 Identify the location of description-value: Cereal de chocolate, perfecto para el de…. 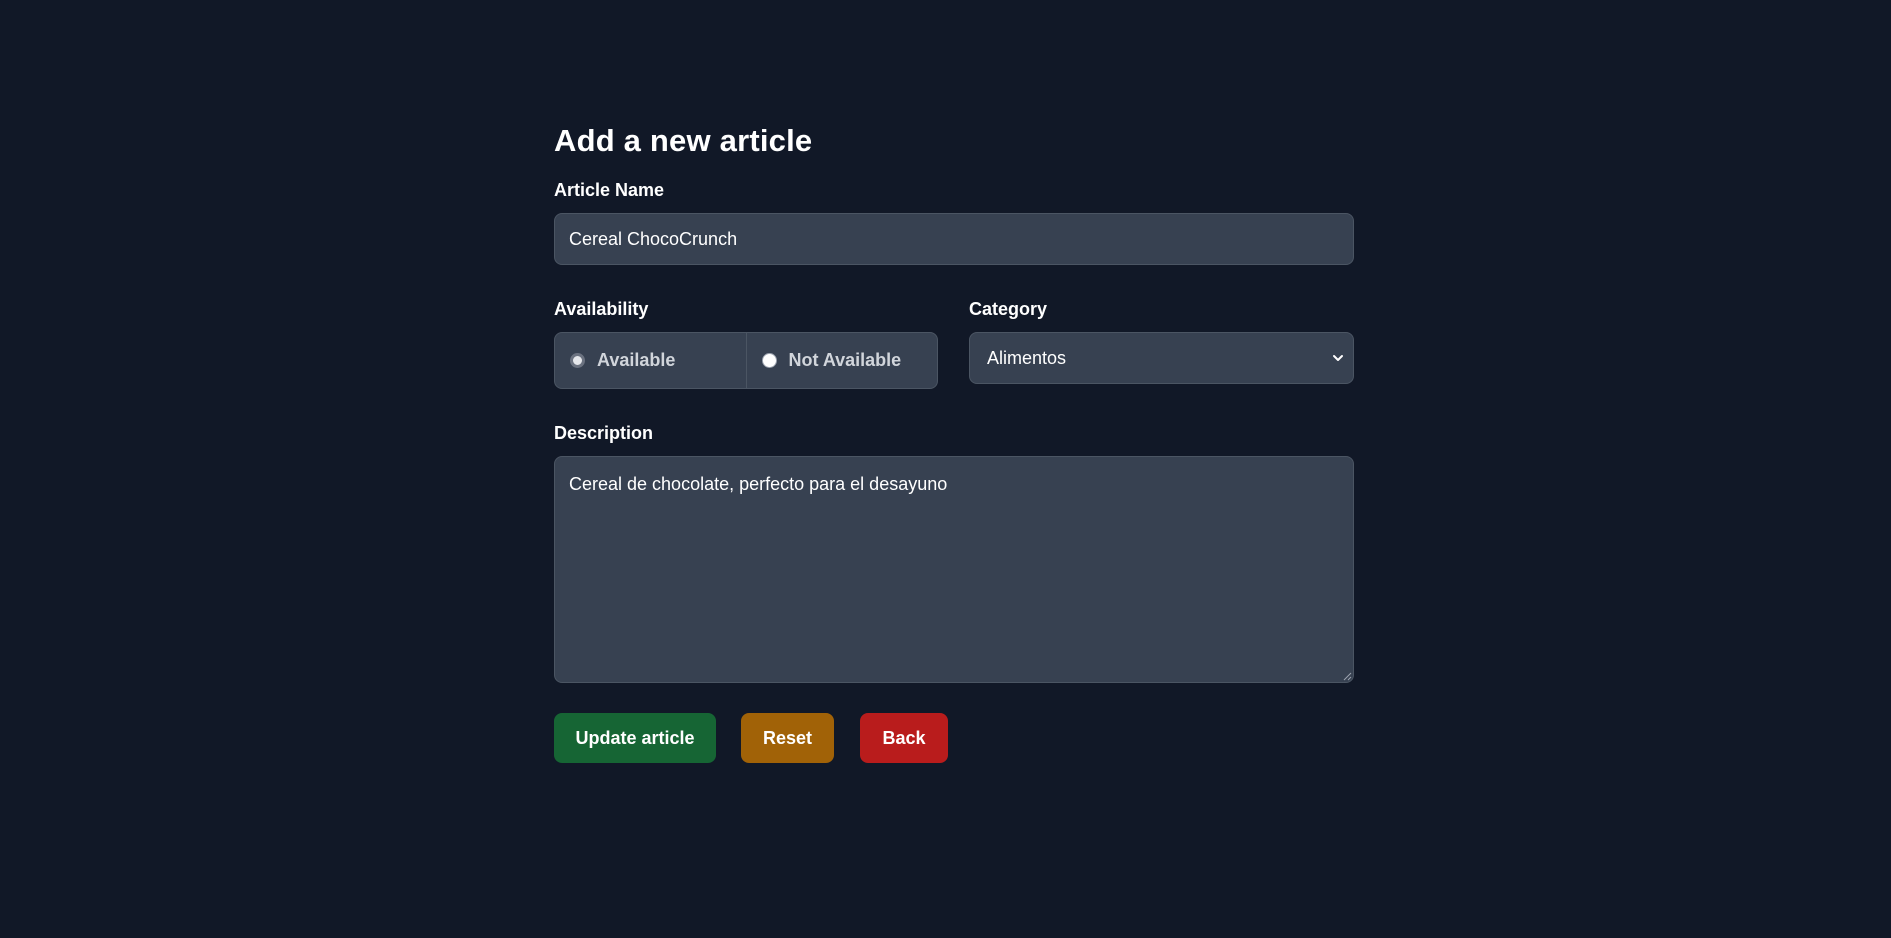
(758, 484).